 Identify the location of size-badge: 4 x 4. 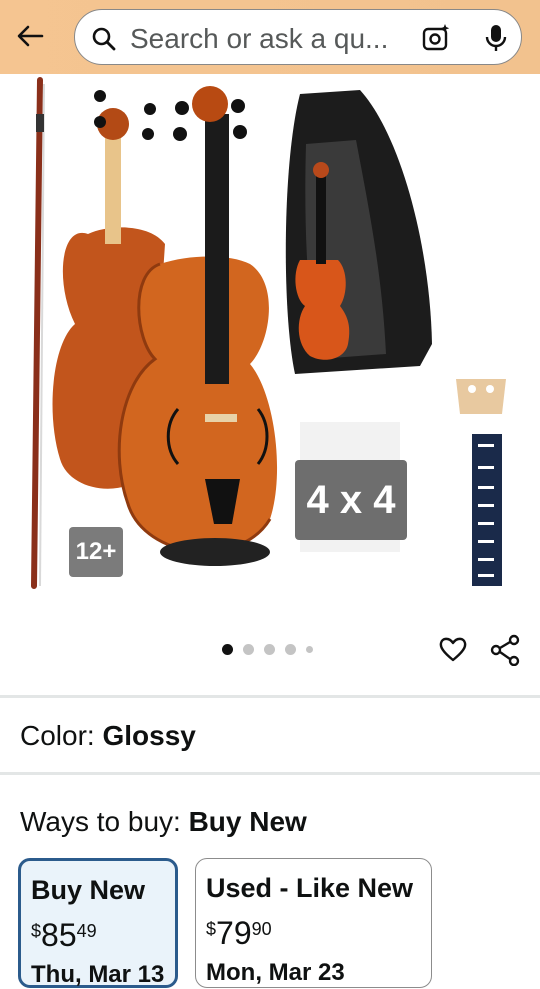
(351, 500).